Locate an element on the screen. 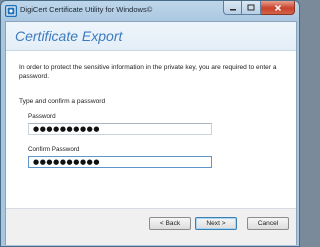 The width and height of the screenshot is (320, 247). back-button: < Back is located at coordinates (170, 223).